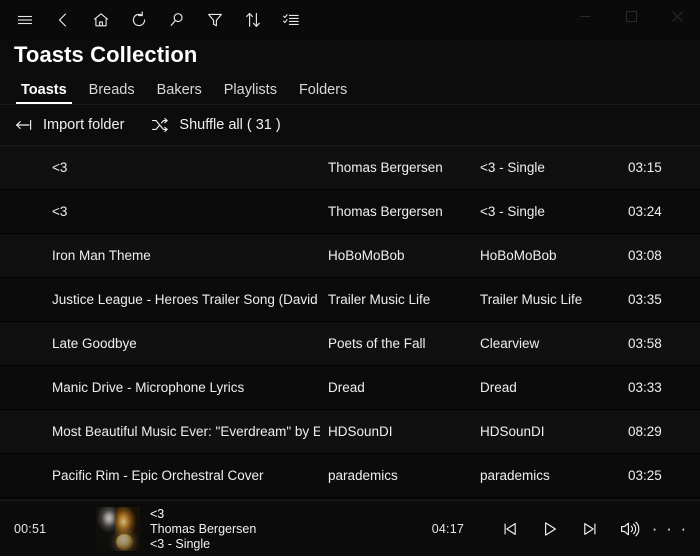 The width and height of the screenshot is (700, 556). Describe the element at coordinates (63, 20) in the screenshot. I see `back-arrow-icon` at that location.